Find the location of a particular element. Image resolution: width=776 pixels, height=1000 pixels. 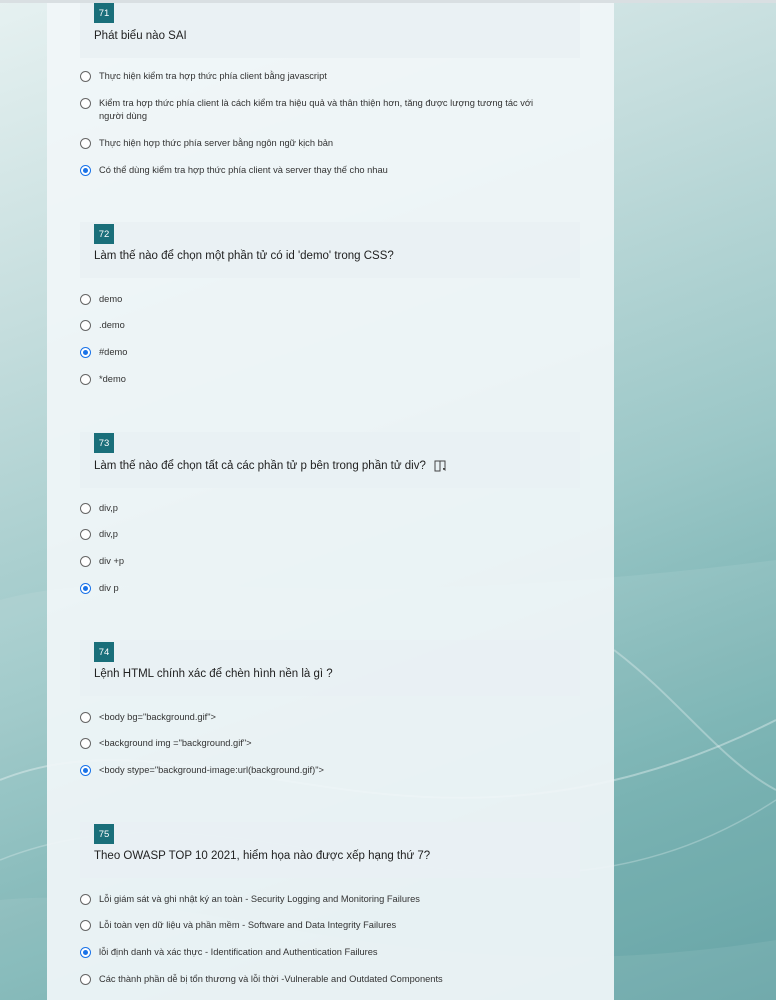

answer-option-label: .demo is located at coordinates (112, 325).